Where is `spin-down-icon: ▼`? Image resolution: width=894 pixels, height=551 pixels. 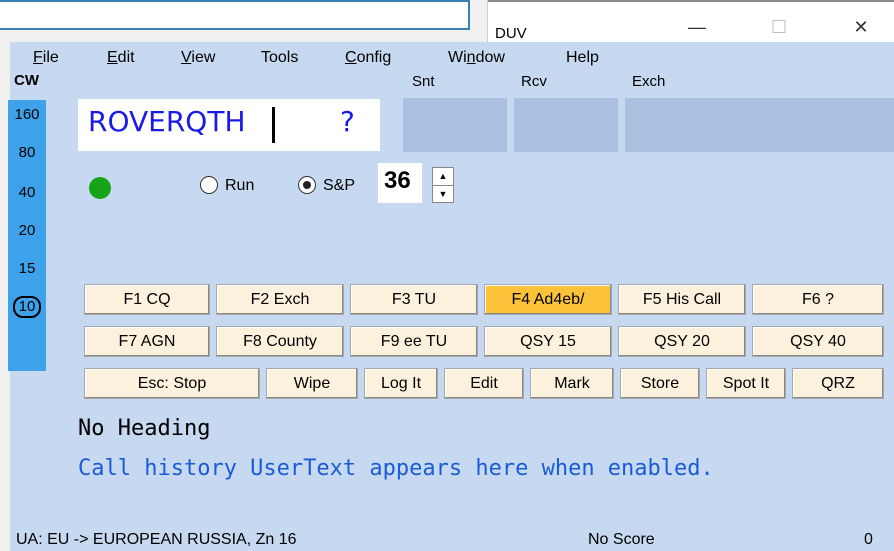 spin-down-icon: ▼ is located at coordinates (443, 194).